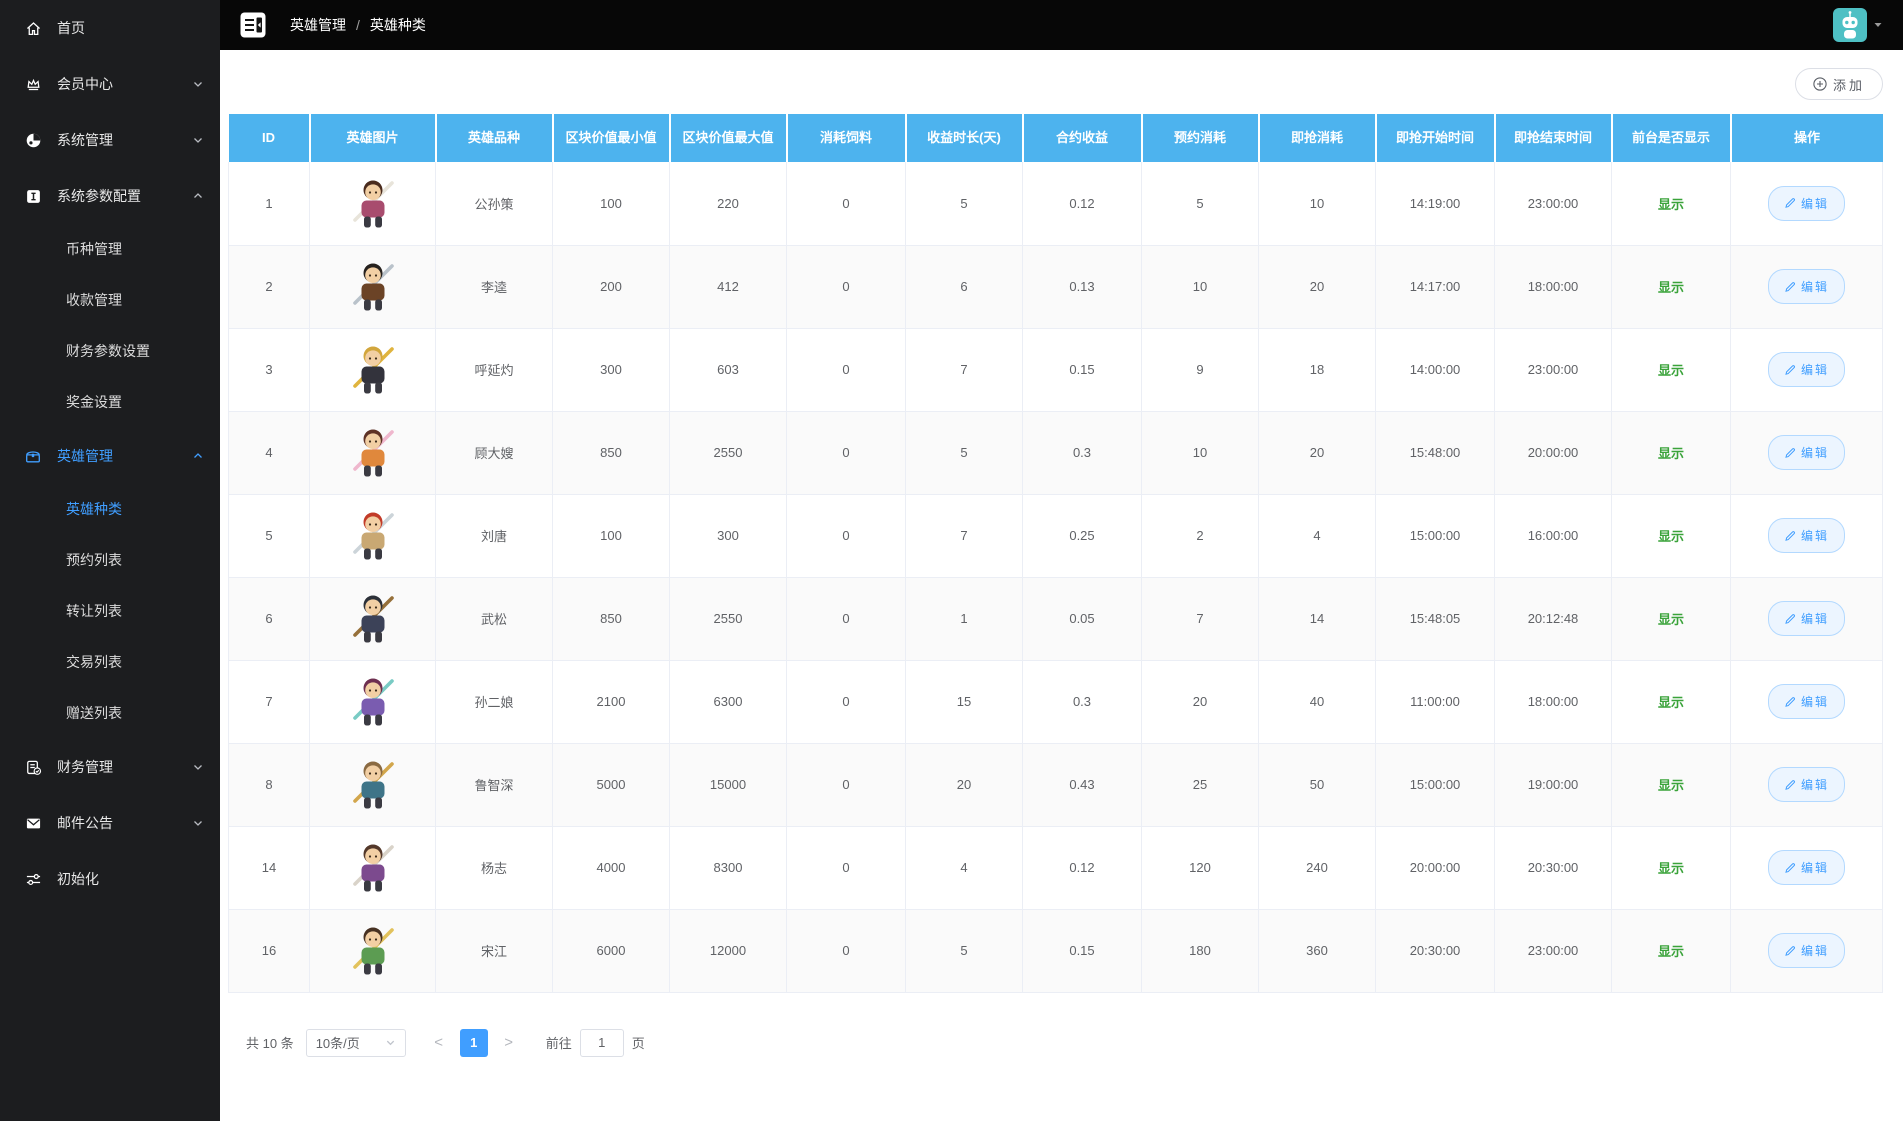 The image size is (1903, 1121). Describe the element at coordinates (1553, 702) in the screenshot. I see `cell-end: 18:00:00` at that location.